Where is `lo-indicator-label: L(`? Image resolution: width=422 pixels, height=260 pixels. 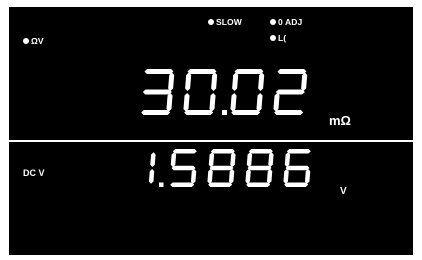
lo-indicator-label: L( is located at coordinates (282, 38).